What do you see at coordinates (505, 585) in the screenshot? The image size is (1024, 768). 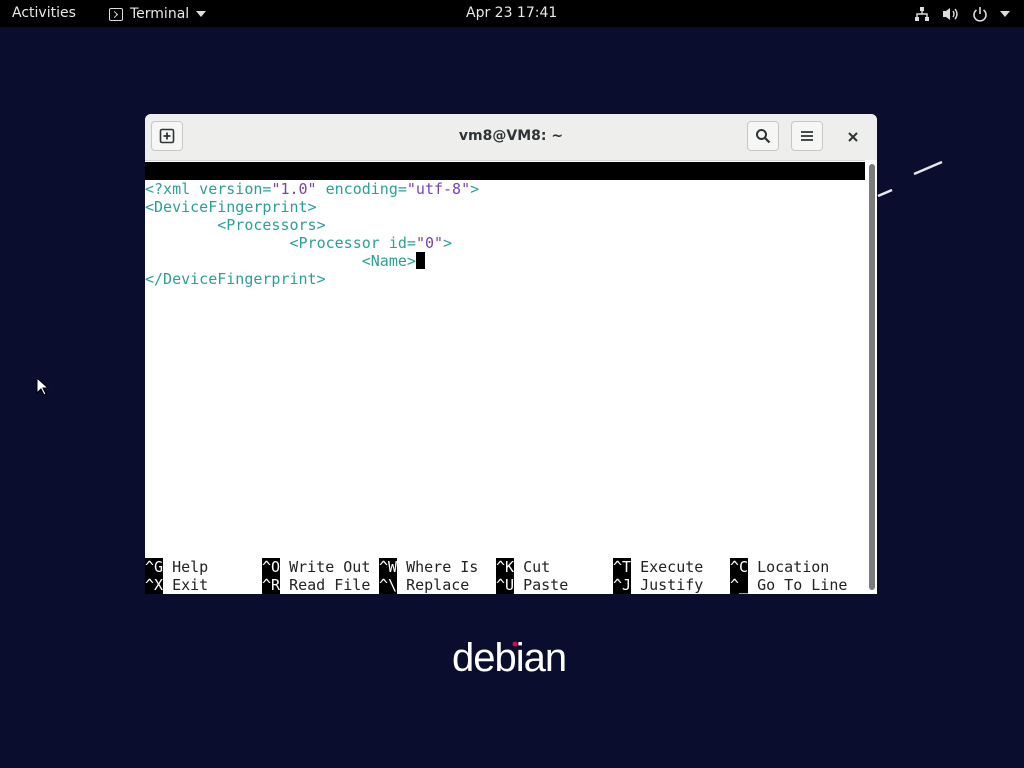 I see `shortcut-key: ^U` at bounding box center [505, 585].